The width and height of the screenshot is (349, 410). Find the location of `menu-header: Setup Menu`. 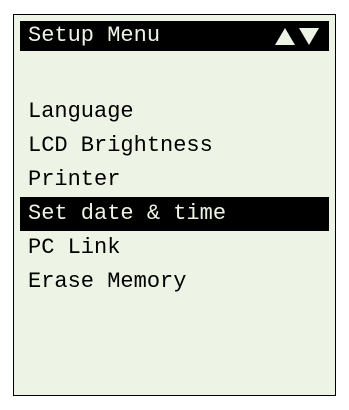

menu-header: Setup Menu is located at coordinates (174, 36).